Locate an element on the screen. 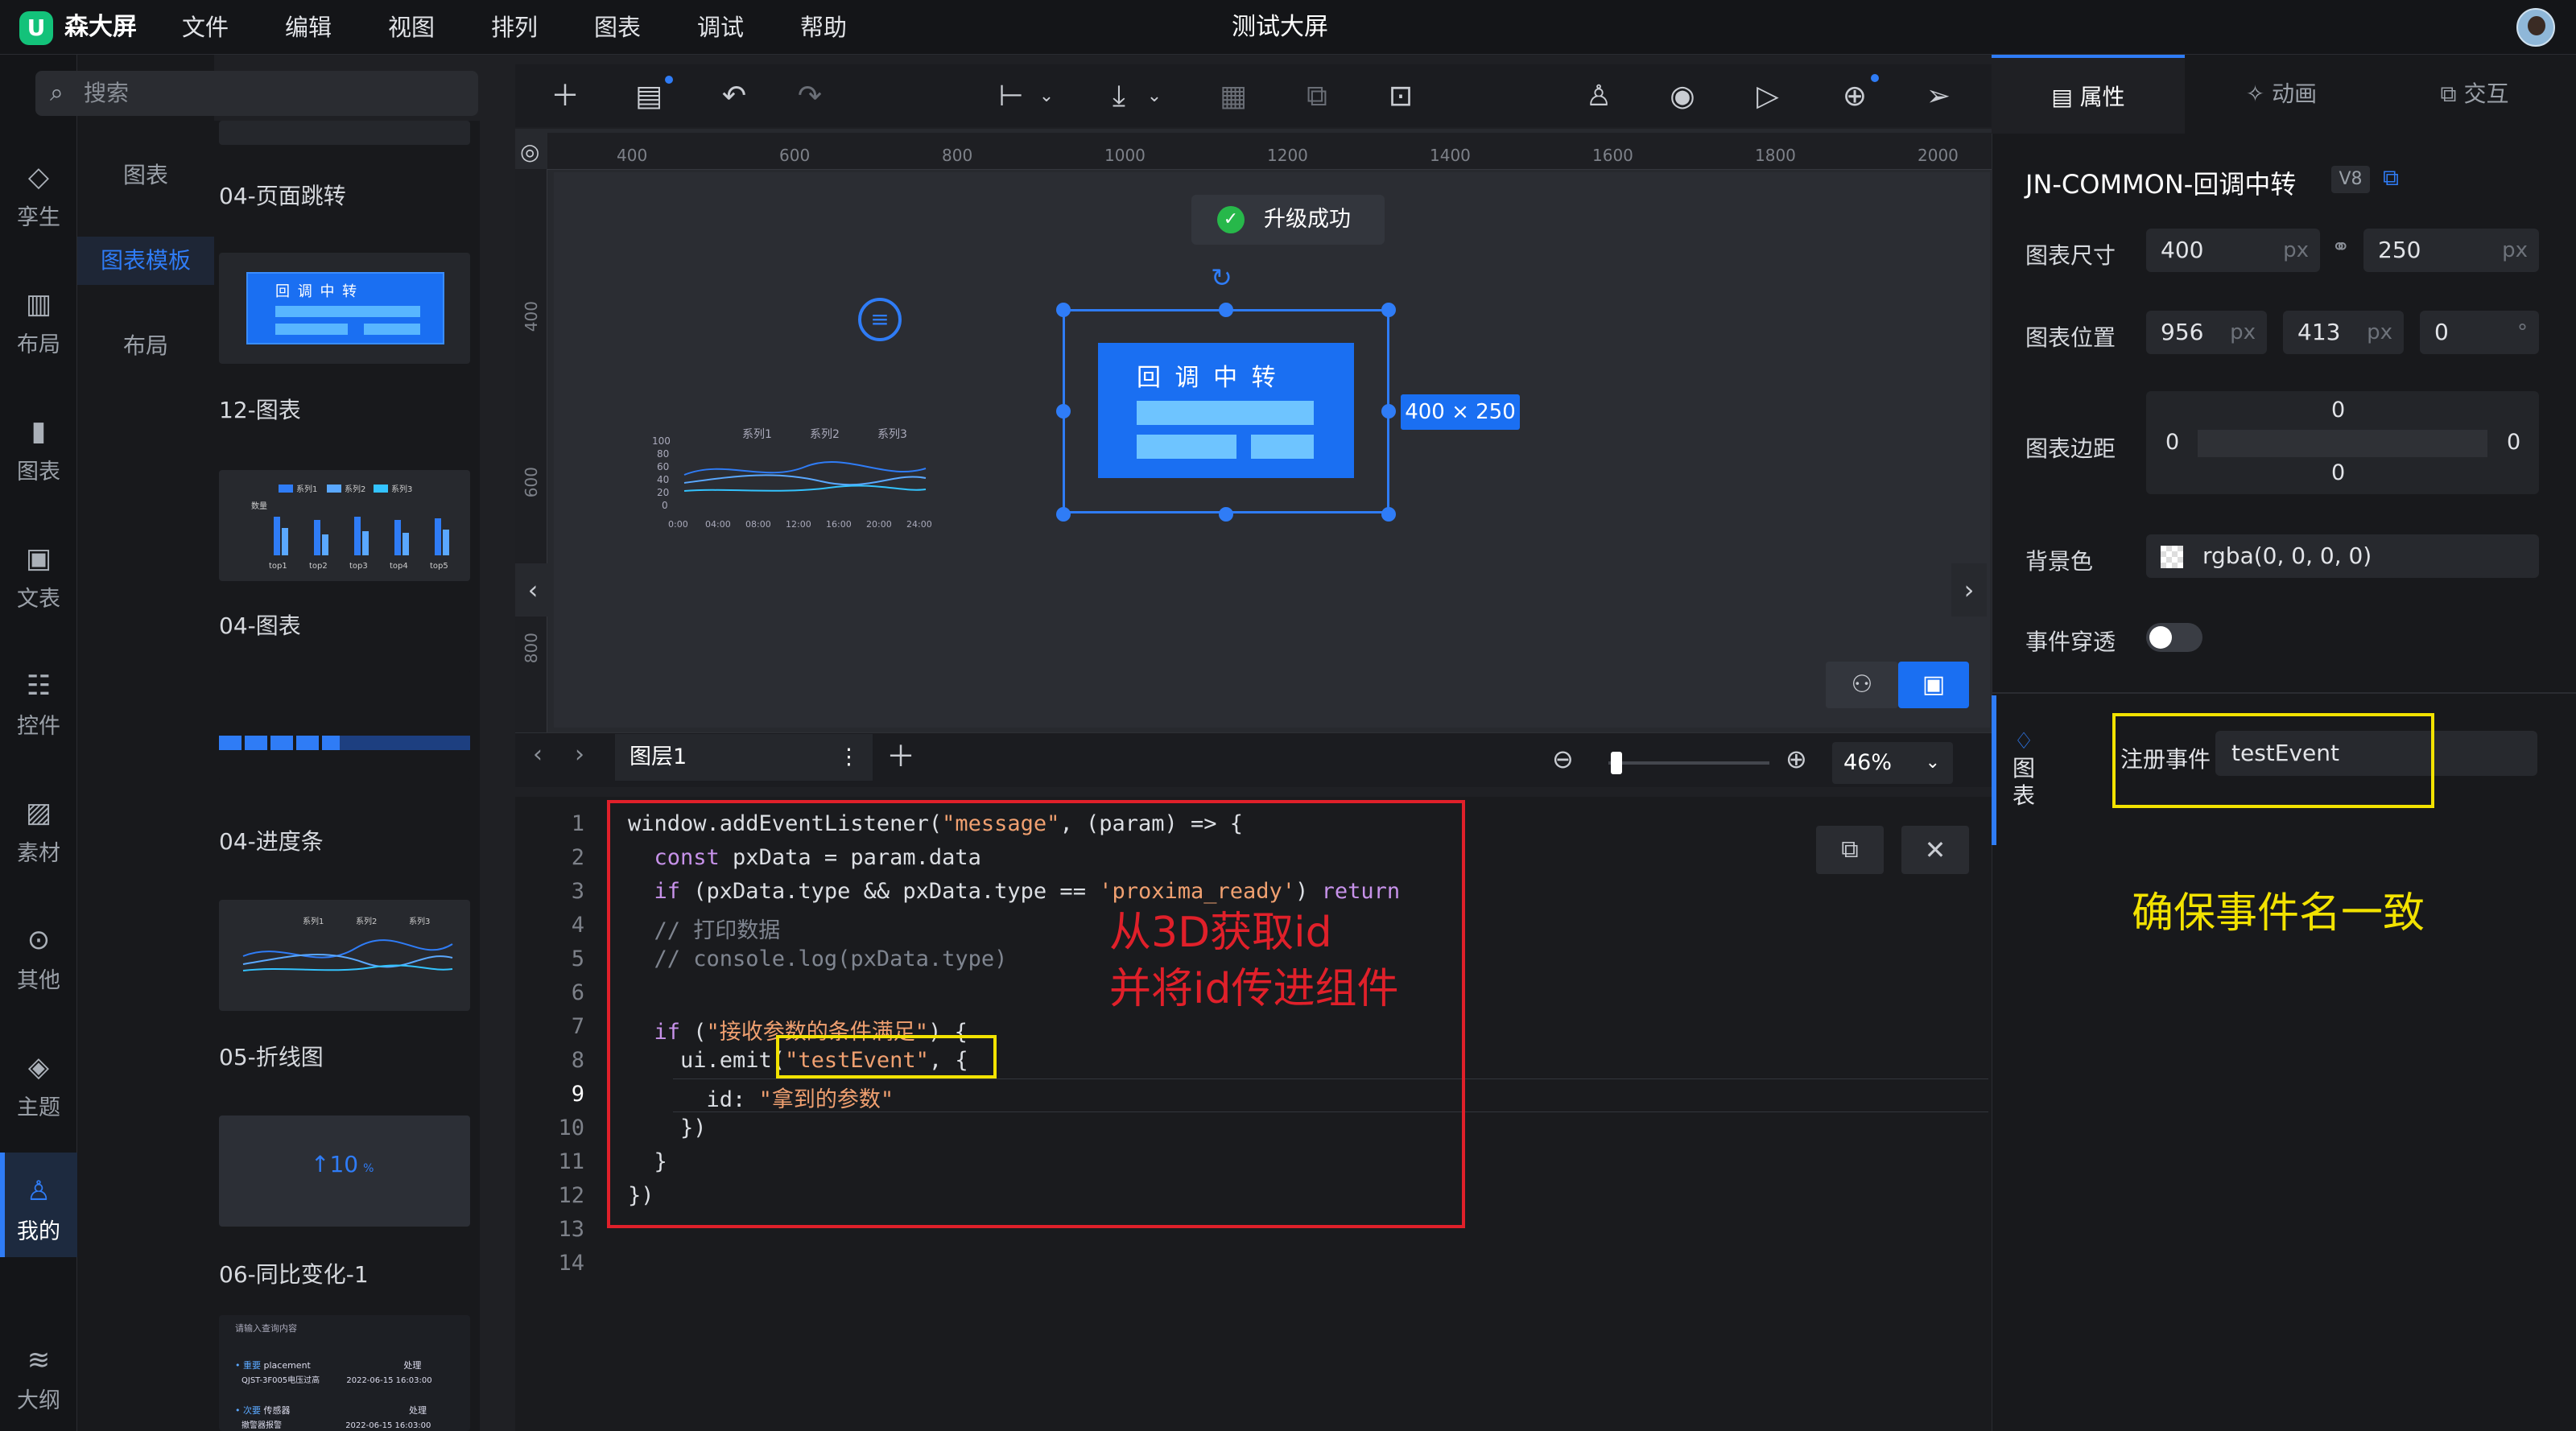  rotate-input: 0 ° is located at coordinates (2479, 332).